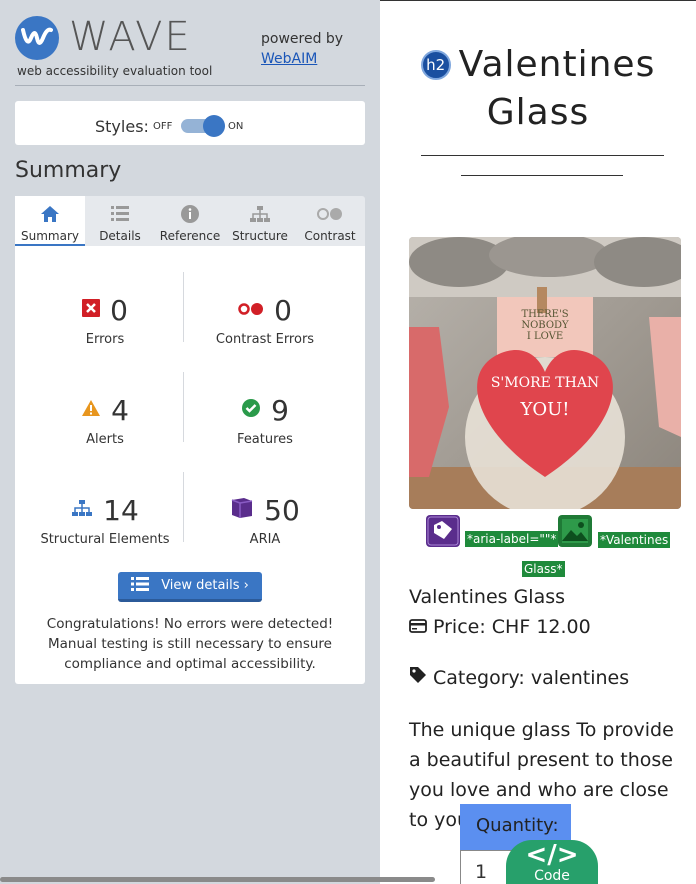 This screenshot has width=696, height=884. What do you see at coordinates (217, 879) in the screenshot?
I see `horizontal-scrollbar` at bounding box center [217, 879].